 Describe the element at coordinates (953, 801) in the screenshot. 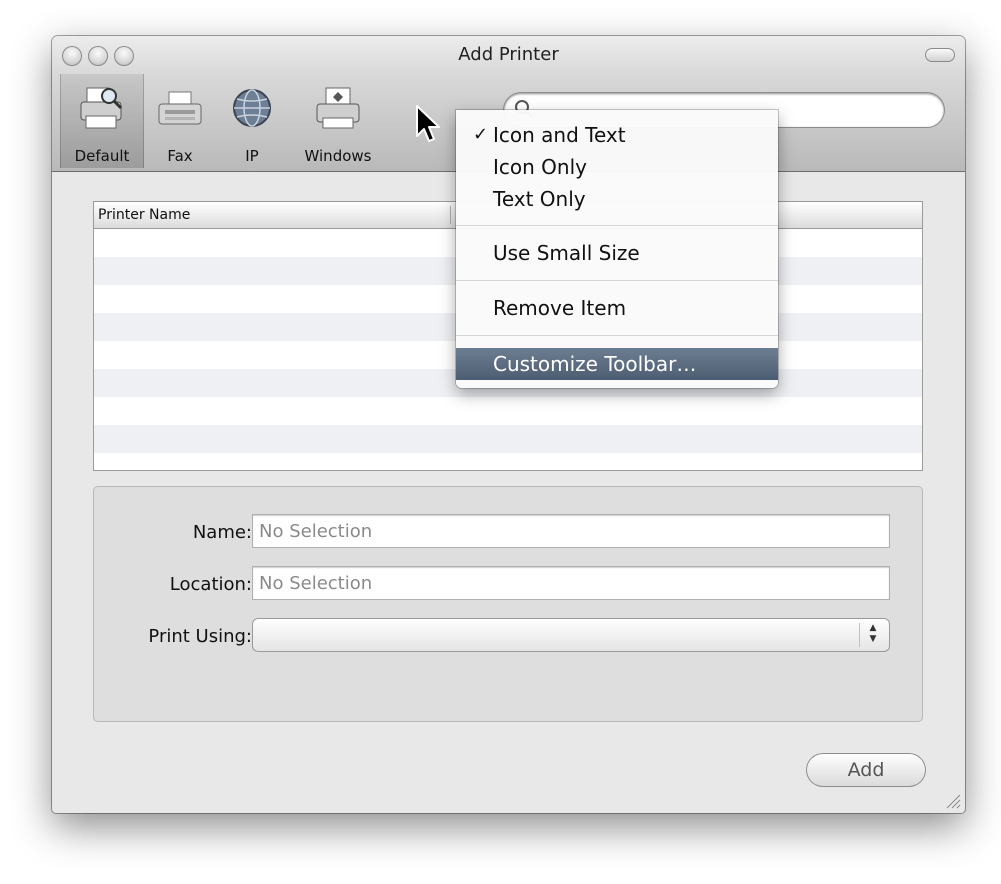

I see `resize-grip-icon` at that location.